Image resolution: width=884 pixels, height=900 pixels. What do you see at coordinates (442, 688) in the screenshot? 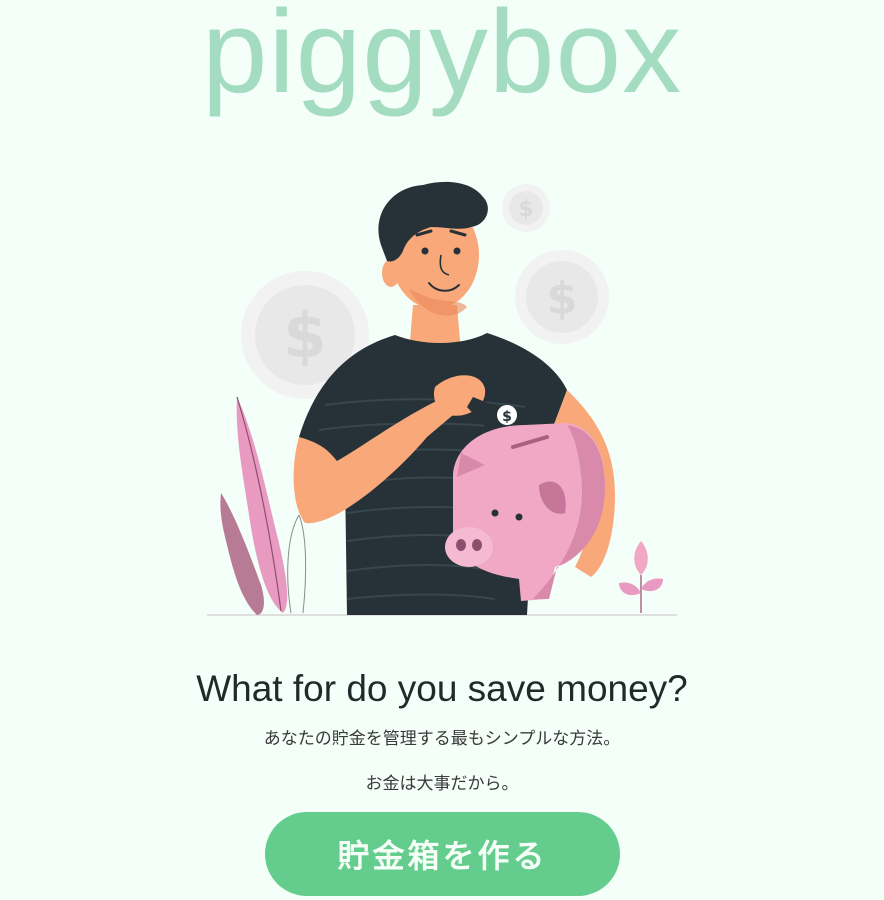
I see `hero-headline: What for do you save money?` at bounding box center [442, 688].